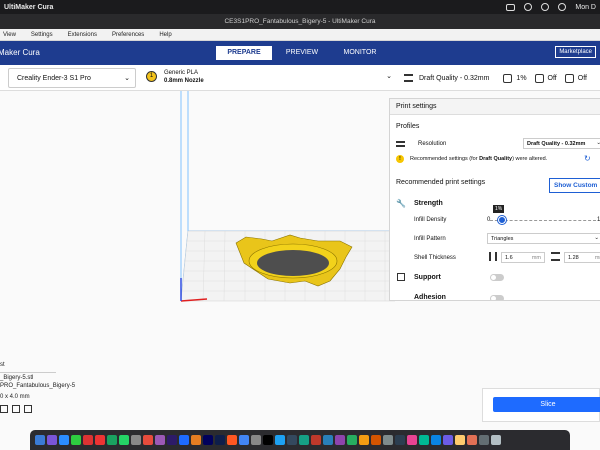 Image resolution: width=600 pixels, height=450 pixels. What do you see at coordinates (124, 440) in the screenshot?
I see `whatsapp-icon` at bounding box center [124, 440].